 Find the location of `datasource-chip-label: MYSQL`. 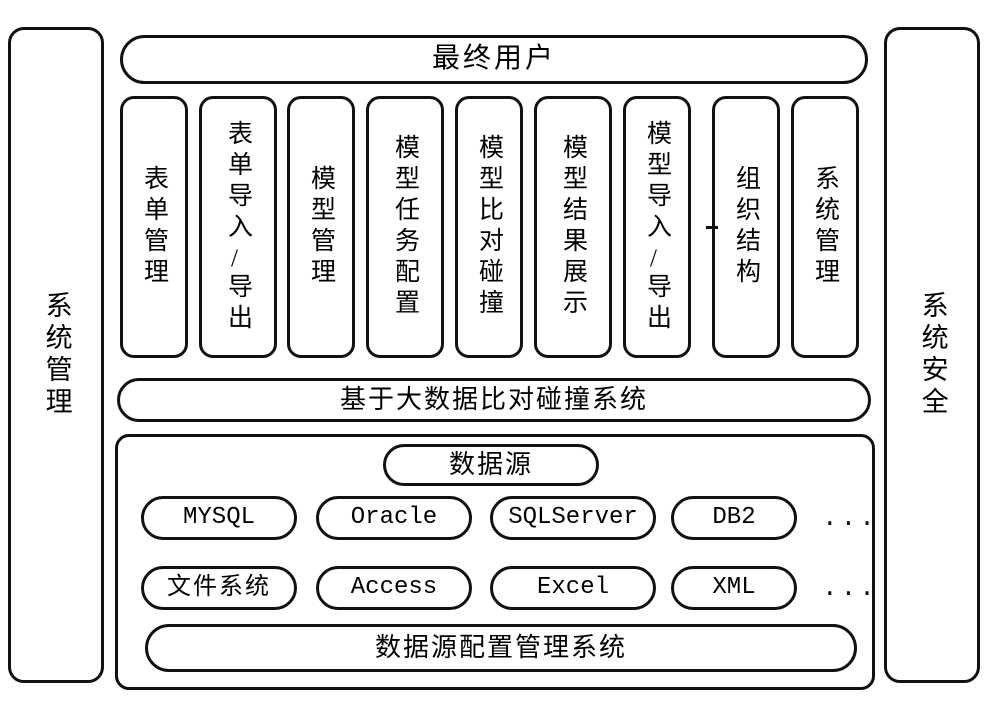

datasource-chip-label: MYSQL is located at coordinates (218, 518).